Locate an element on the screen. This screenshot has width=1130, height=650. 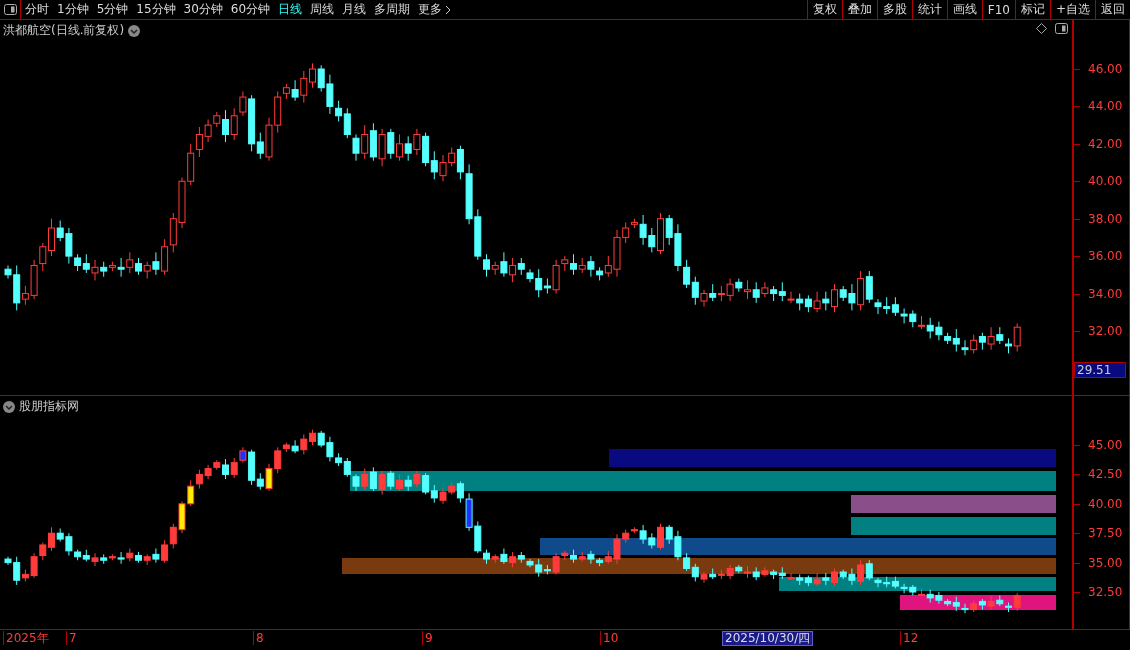
price-tick-label: 42.50 is located at coordinates (1105, 474).